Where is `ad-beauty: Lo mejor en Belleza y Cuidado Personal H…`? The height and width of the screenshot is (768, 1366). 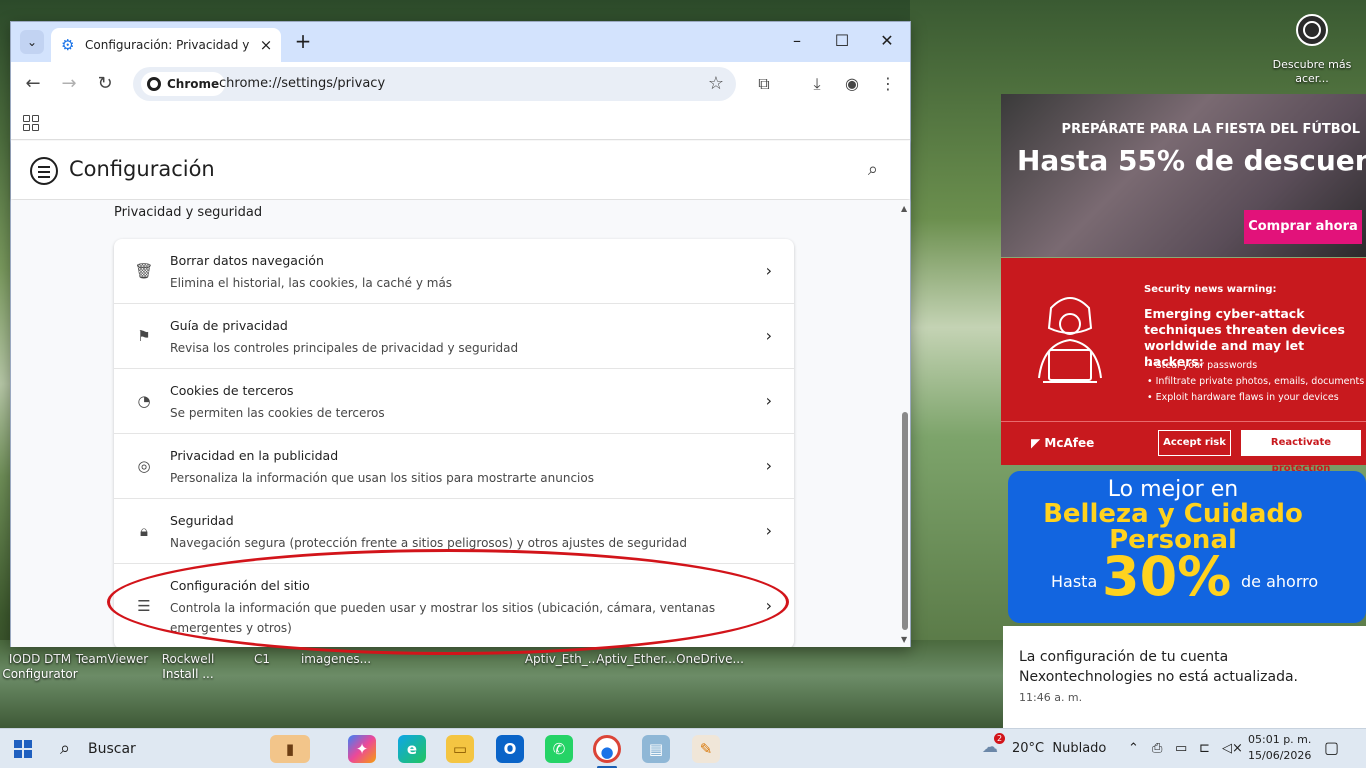 ad-beauty: Lo mejor en Belleza y Cuidado Personal H… is located at coordinates (1187, 547).